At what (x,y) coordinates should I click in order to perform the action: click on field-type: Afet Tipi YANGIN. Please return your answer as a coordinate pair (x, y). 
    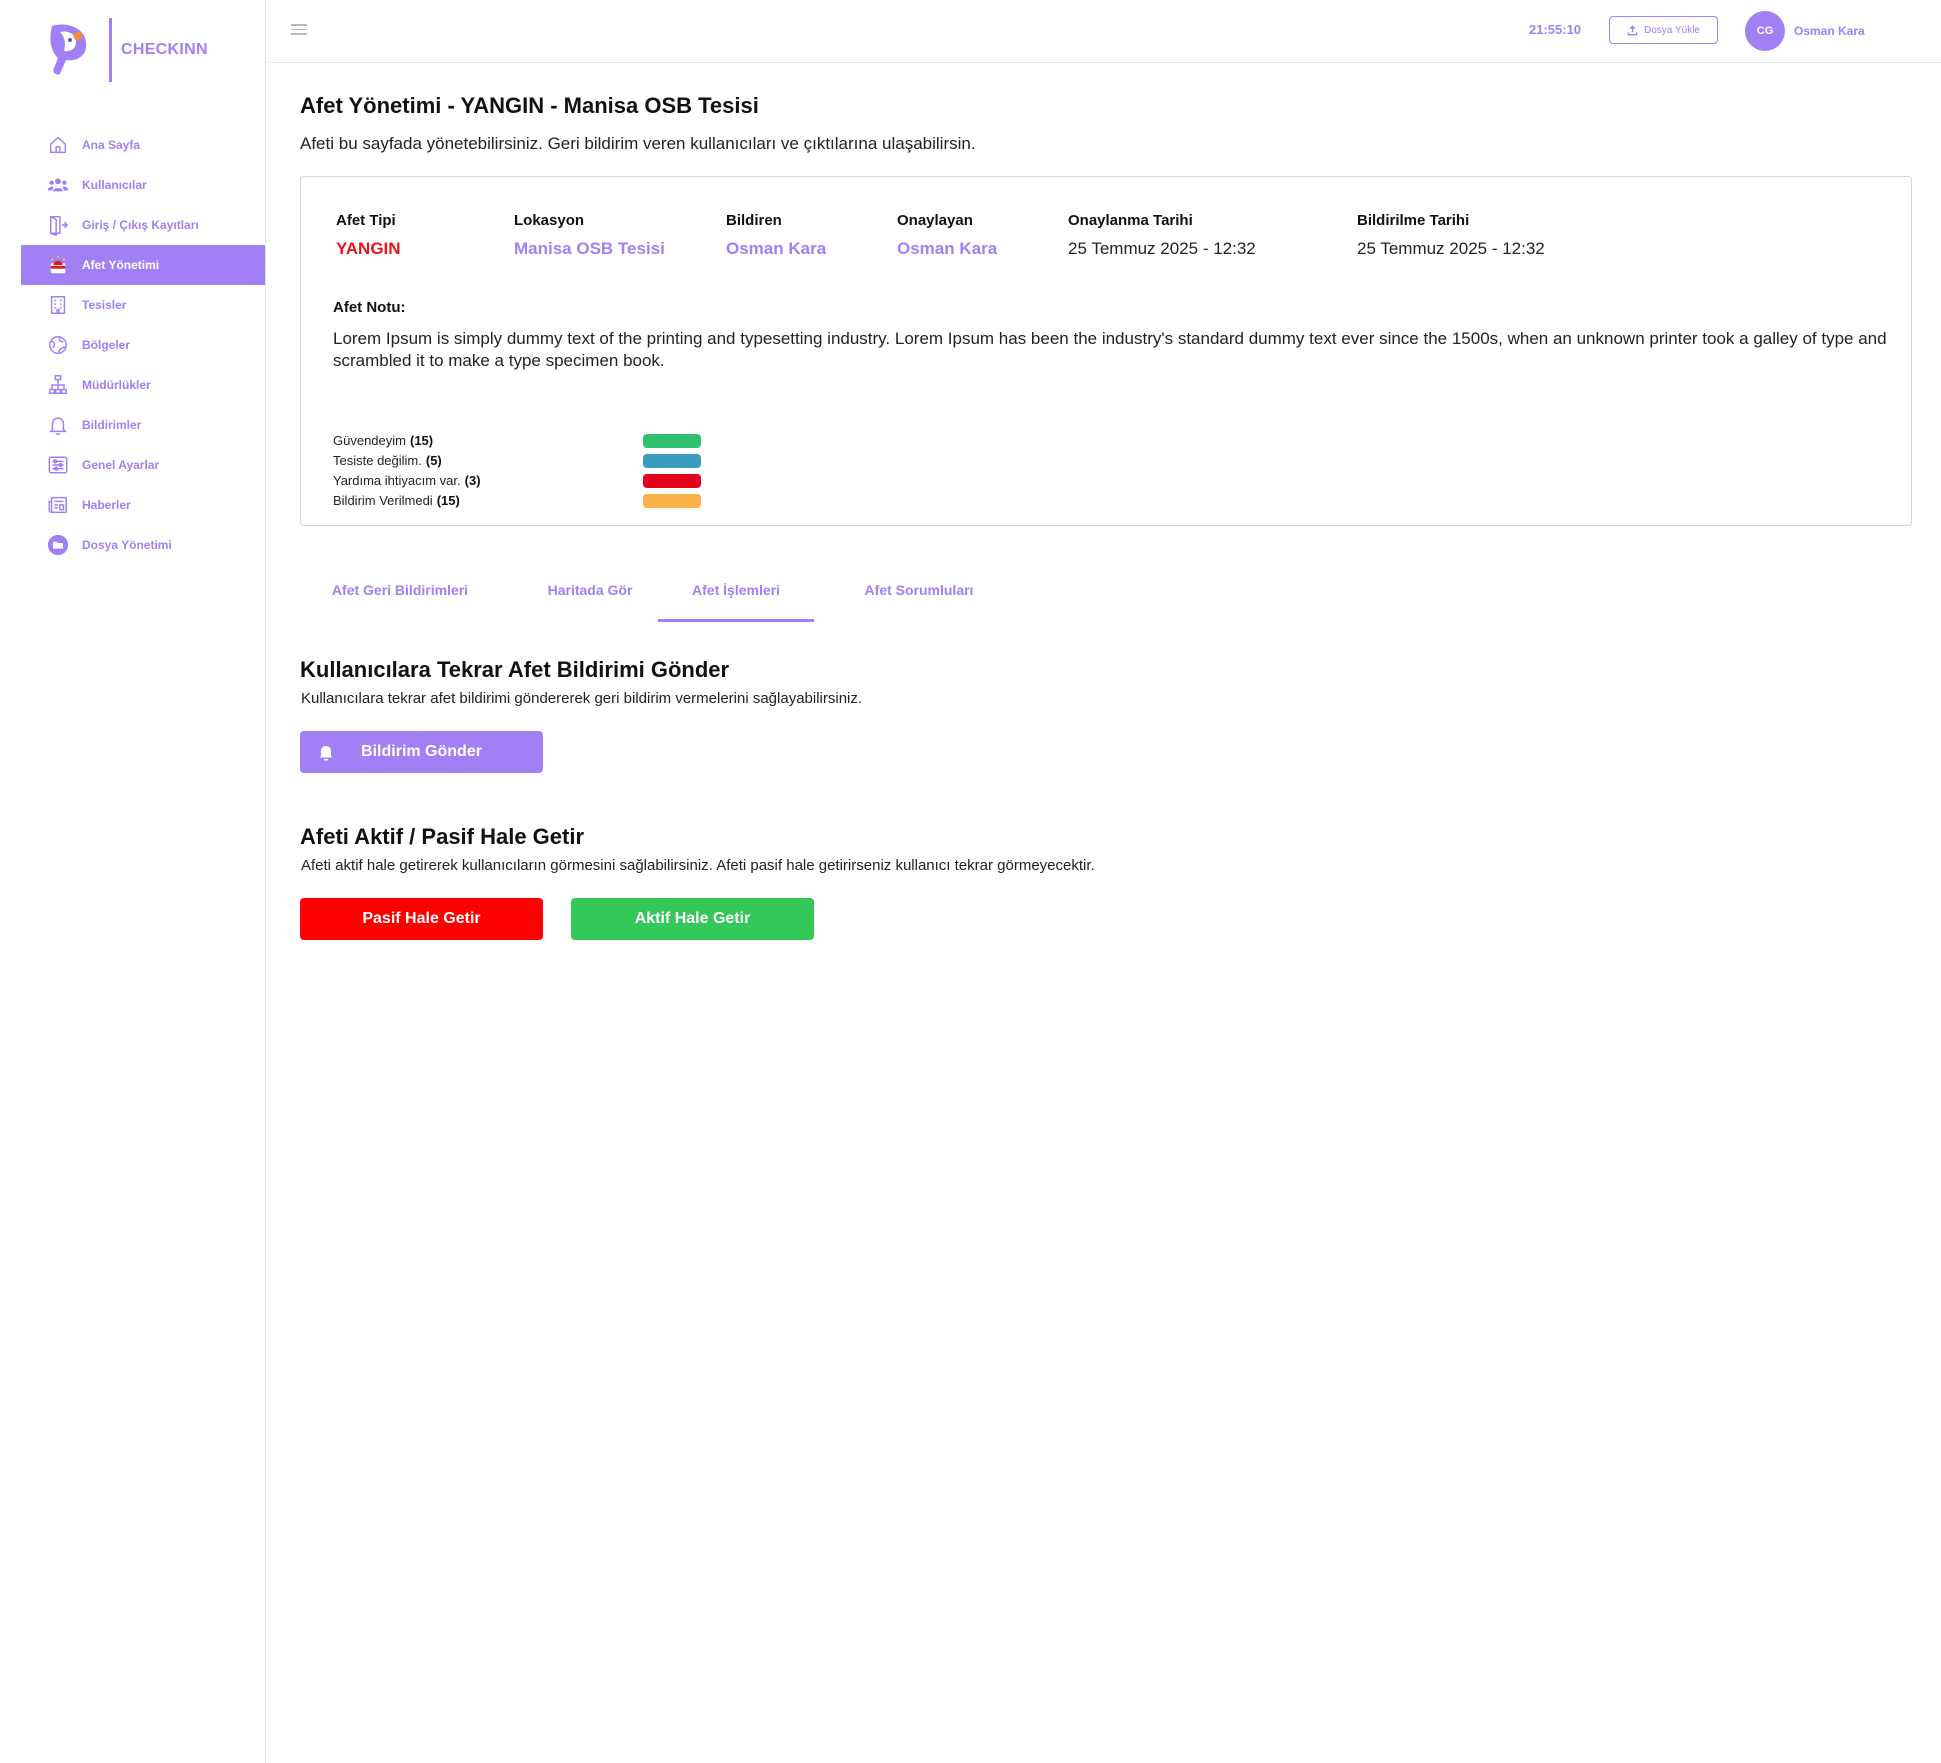
    Looking at the image, I should click on (368, 235).